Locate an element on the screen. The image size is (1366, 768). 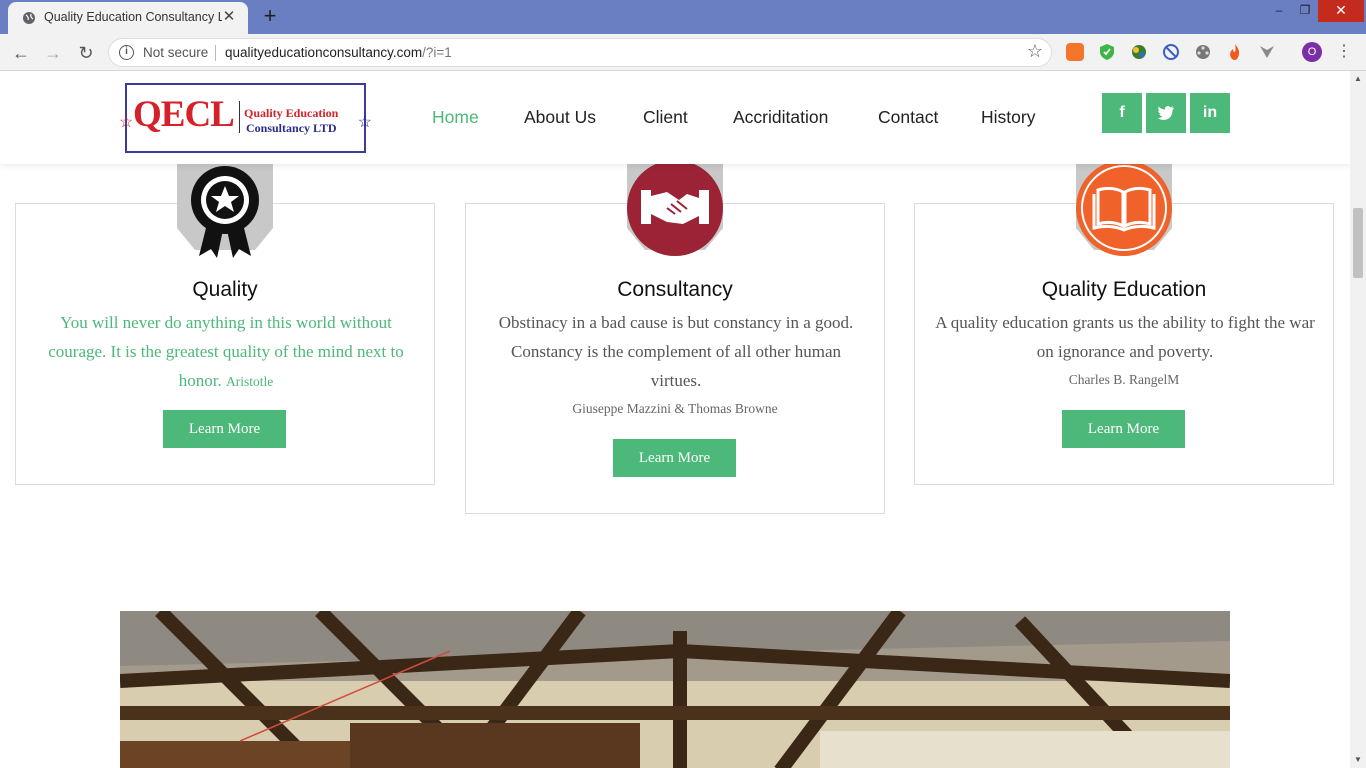
security-label: Not secure is located at coordinates (175, 52).